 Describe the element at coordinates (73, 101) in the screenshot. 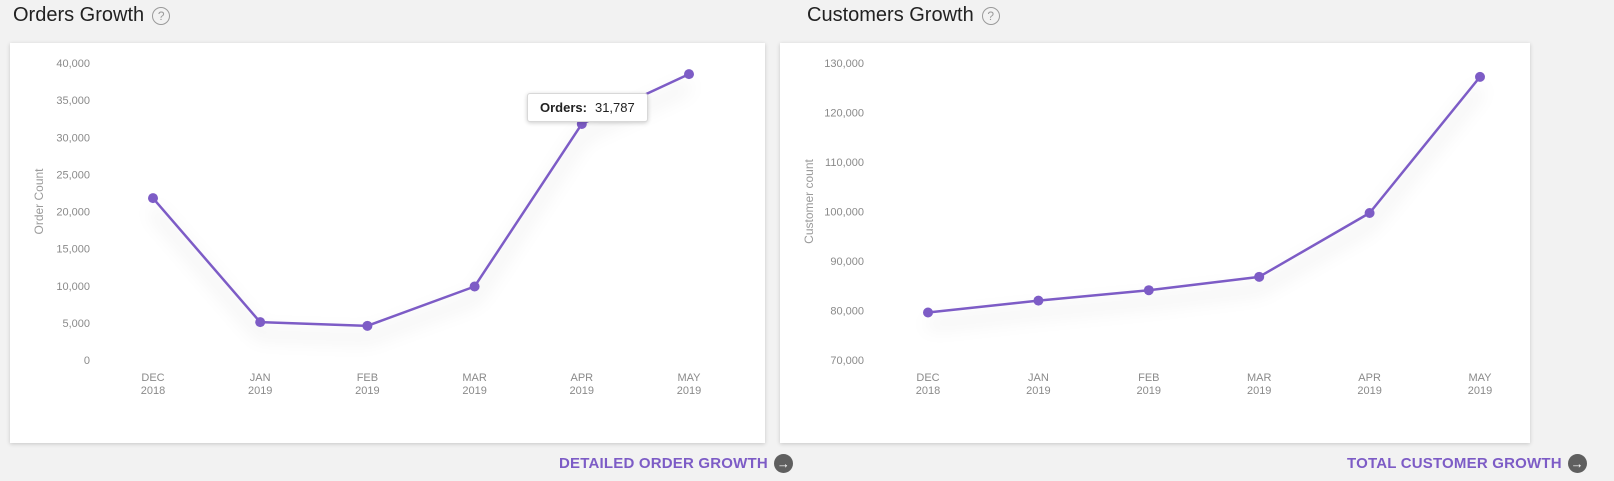

I see `y-tick-label: 35,000` at that location.